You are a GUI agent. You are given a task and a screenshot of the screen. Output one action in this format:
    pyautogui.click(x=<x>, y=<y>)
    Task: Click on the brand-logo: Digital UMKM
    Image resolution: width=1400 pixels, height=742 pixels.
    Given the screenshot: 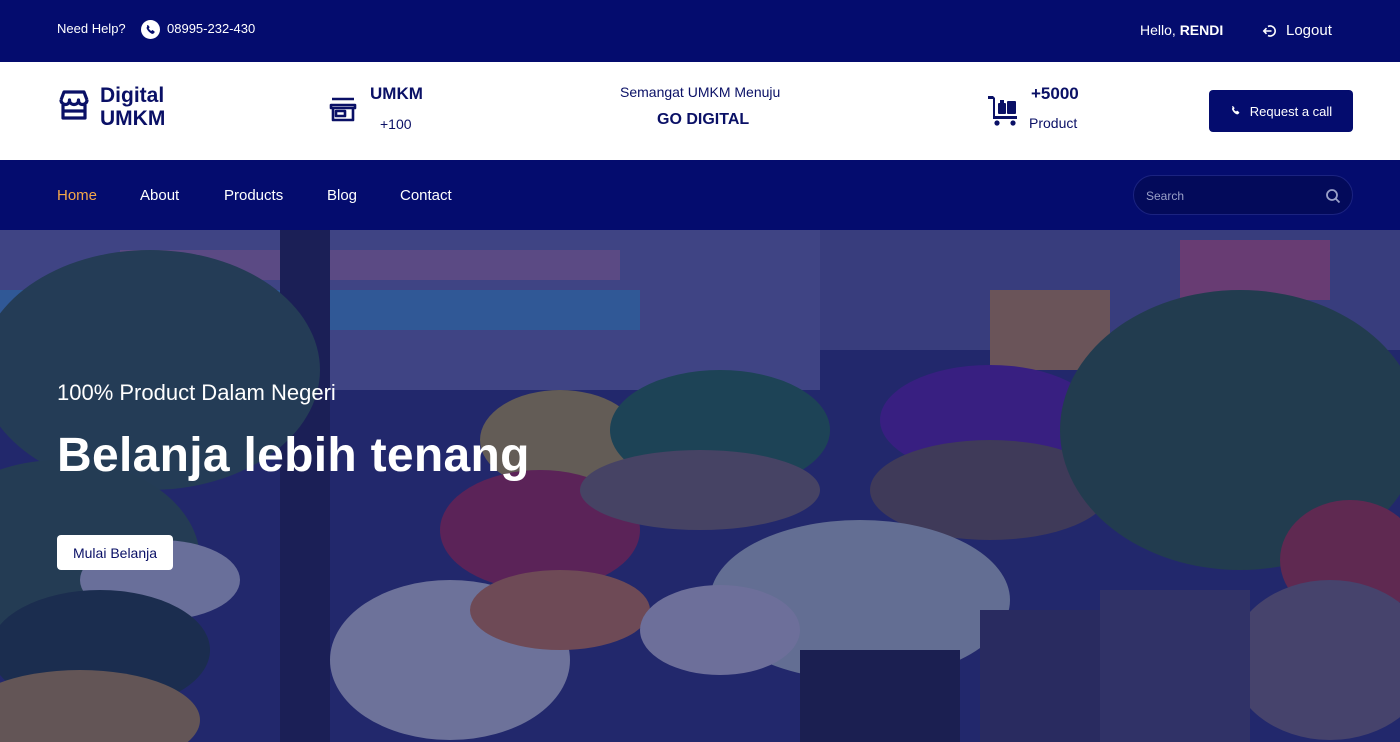 What is the action you would take?
    pyautogui.click(x=132, y=107)
    